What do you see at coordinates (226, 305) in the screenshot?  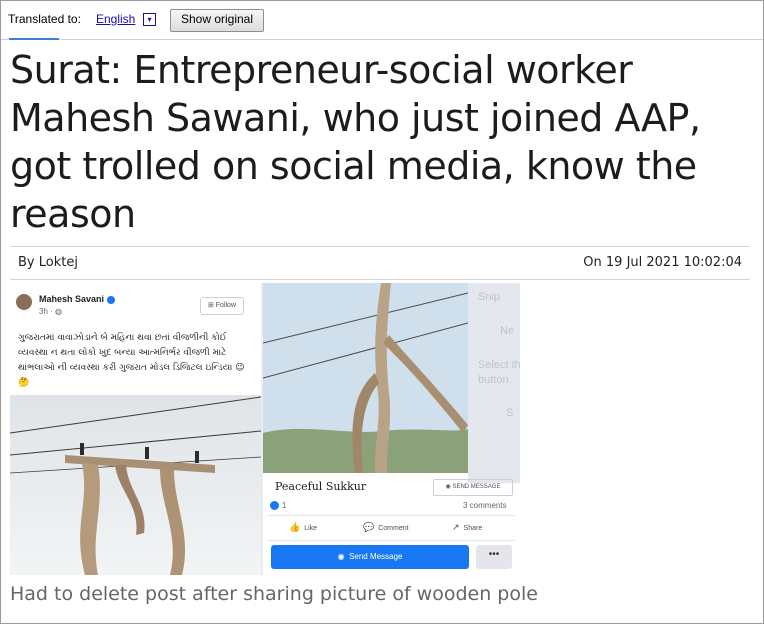 I see `follow-label: Follow` at bounding box center [226, 305].